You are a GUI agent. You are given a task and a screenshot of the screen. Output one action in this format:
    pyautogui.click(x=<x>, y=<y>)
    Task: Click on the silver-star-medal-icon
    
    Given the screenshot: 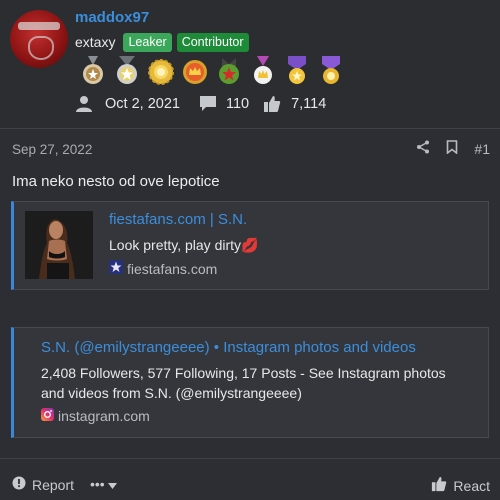 What is the action you would take?
    pyautogui.click(x=127, y=71)
    